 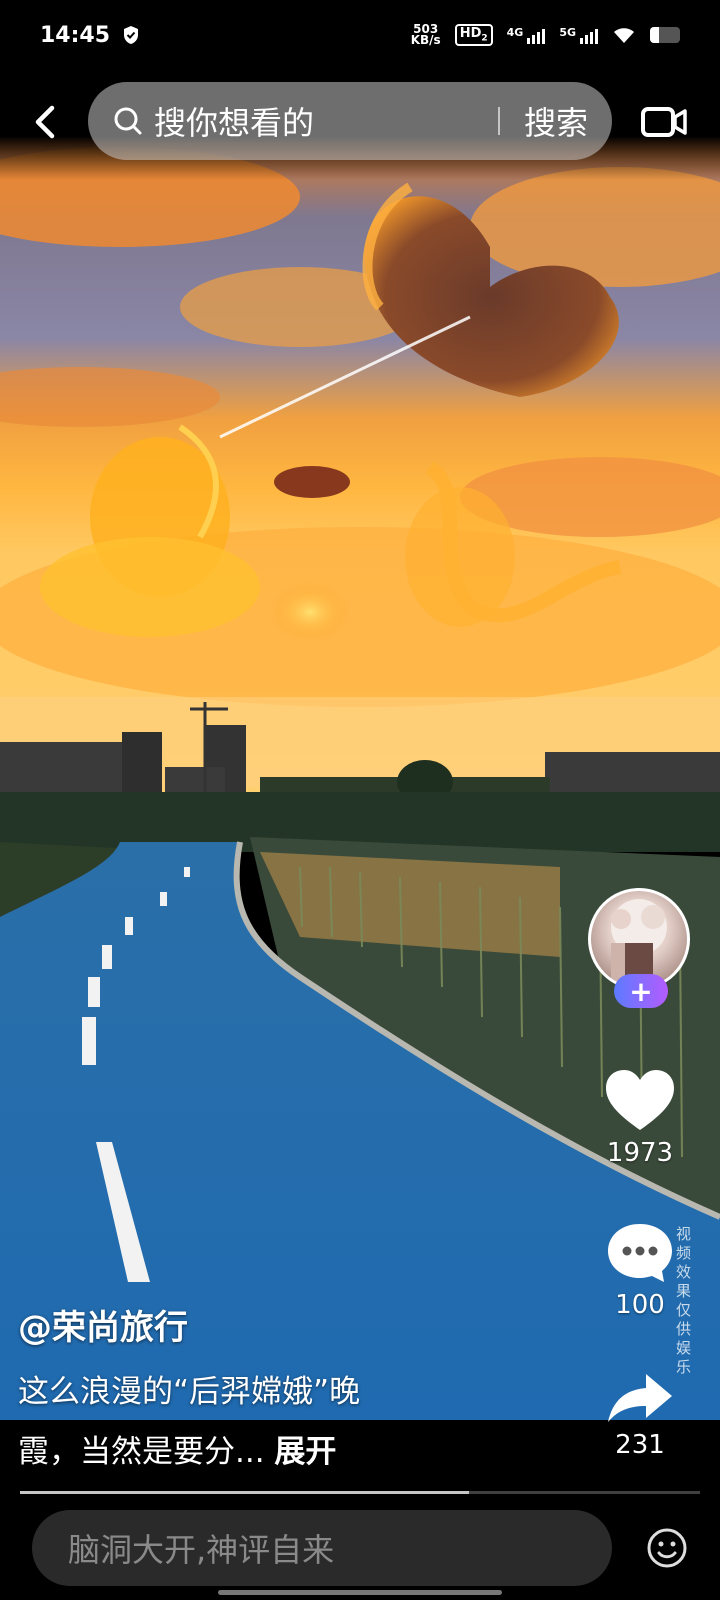 I want to click on network-speed: 503 KB/s, so click(x=425, y=34).